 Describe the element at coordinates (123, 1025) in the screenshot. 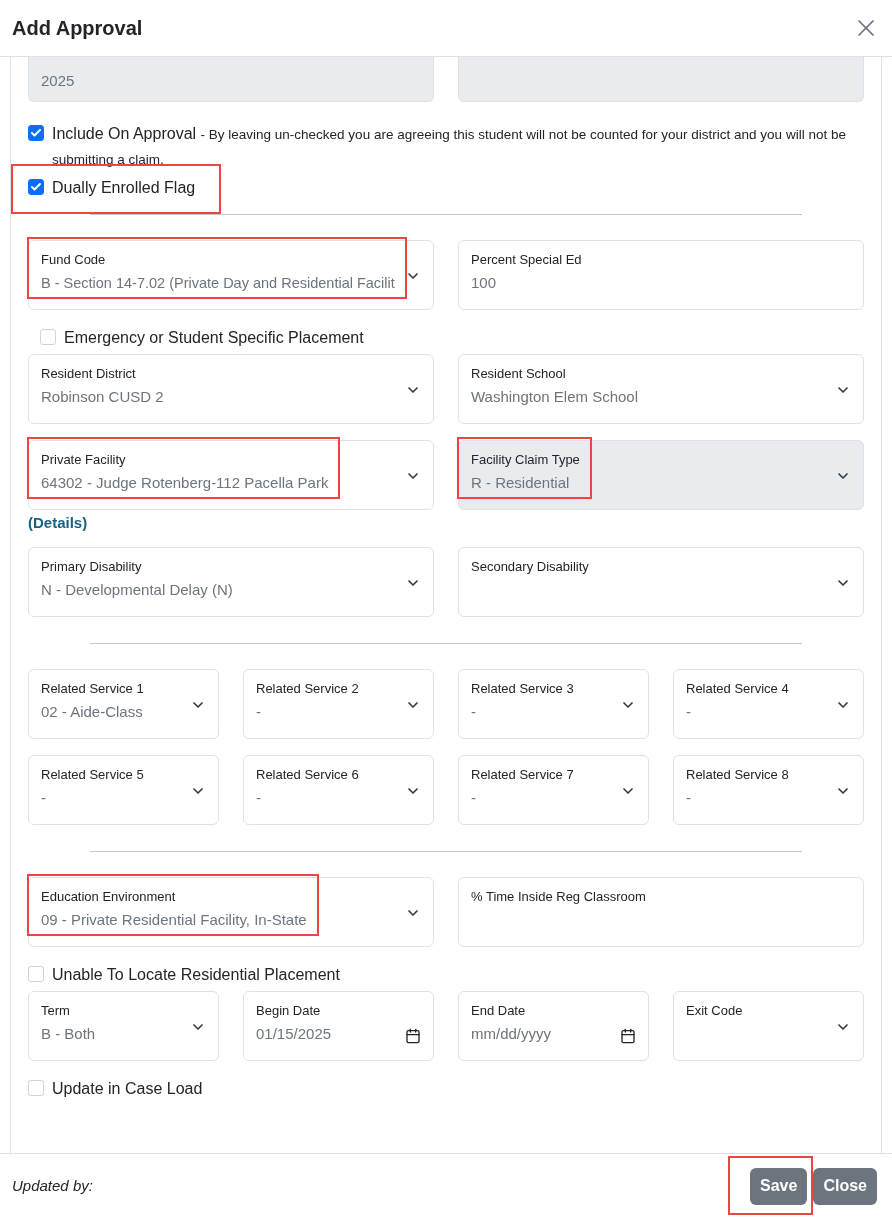

I see `select-field: Term B - Both` at that location.